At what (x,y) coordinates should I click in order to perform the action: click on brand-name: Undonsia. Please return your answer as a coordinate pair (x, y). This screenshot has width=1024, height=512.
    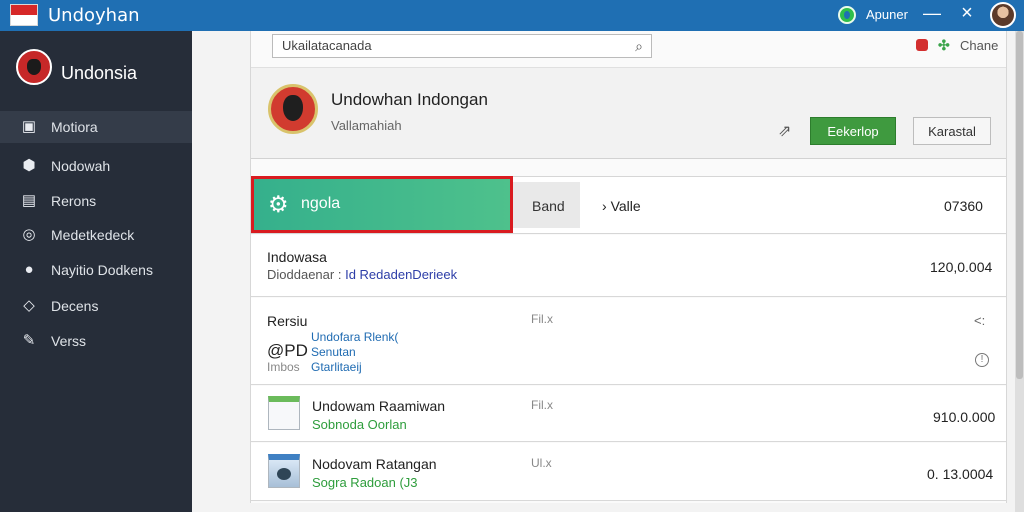
    Looking at the image, I should click on (99, 73).